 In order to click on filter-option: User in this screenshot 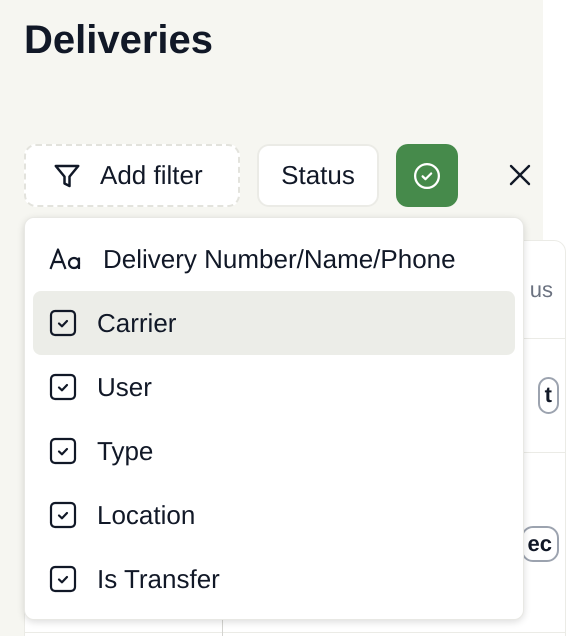, I will do `click(274, 387)`.